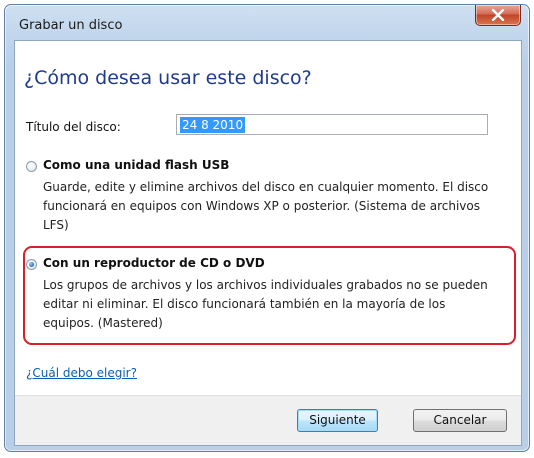 Image resolution: width=534 pixels, height=458 pixels. I want to click on dialog-footer: Siguiente Cancelar, so click(268, 420).